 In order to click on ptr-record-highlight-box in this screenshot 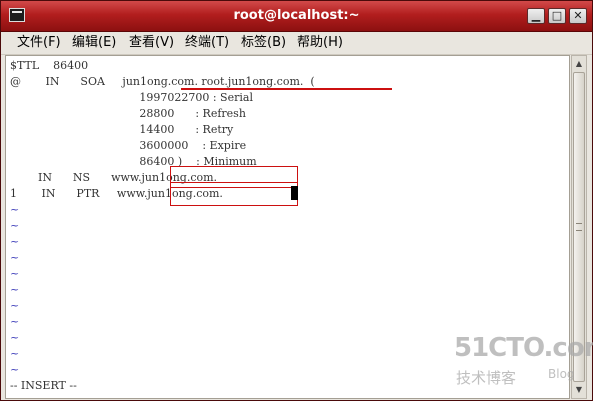, I will do `click(234, 194)`.